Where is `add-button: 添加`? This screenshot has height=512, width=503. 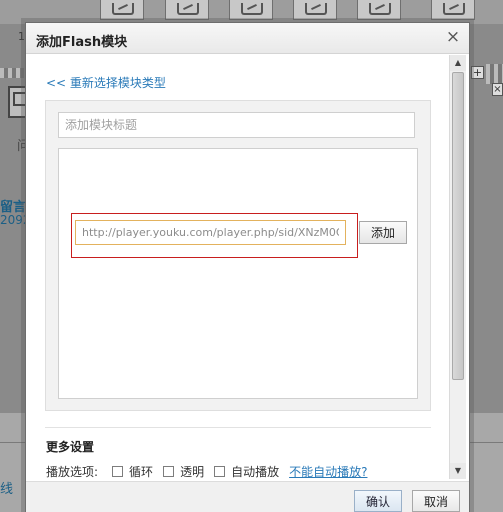
add-button: 添加 is located at coordinates (383, 232).